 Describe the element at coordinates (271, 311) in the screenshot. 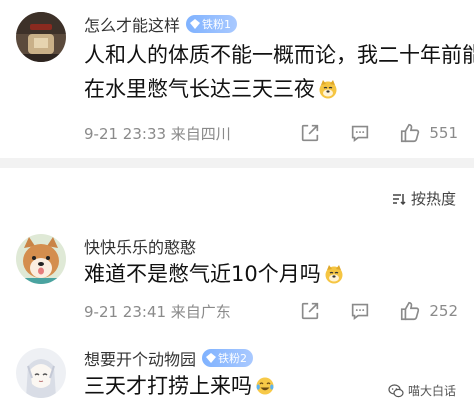

I see `meta-row: 9-21 23:41 来自广东 252` at that location.